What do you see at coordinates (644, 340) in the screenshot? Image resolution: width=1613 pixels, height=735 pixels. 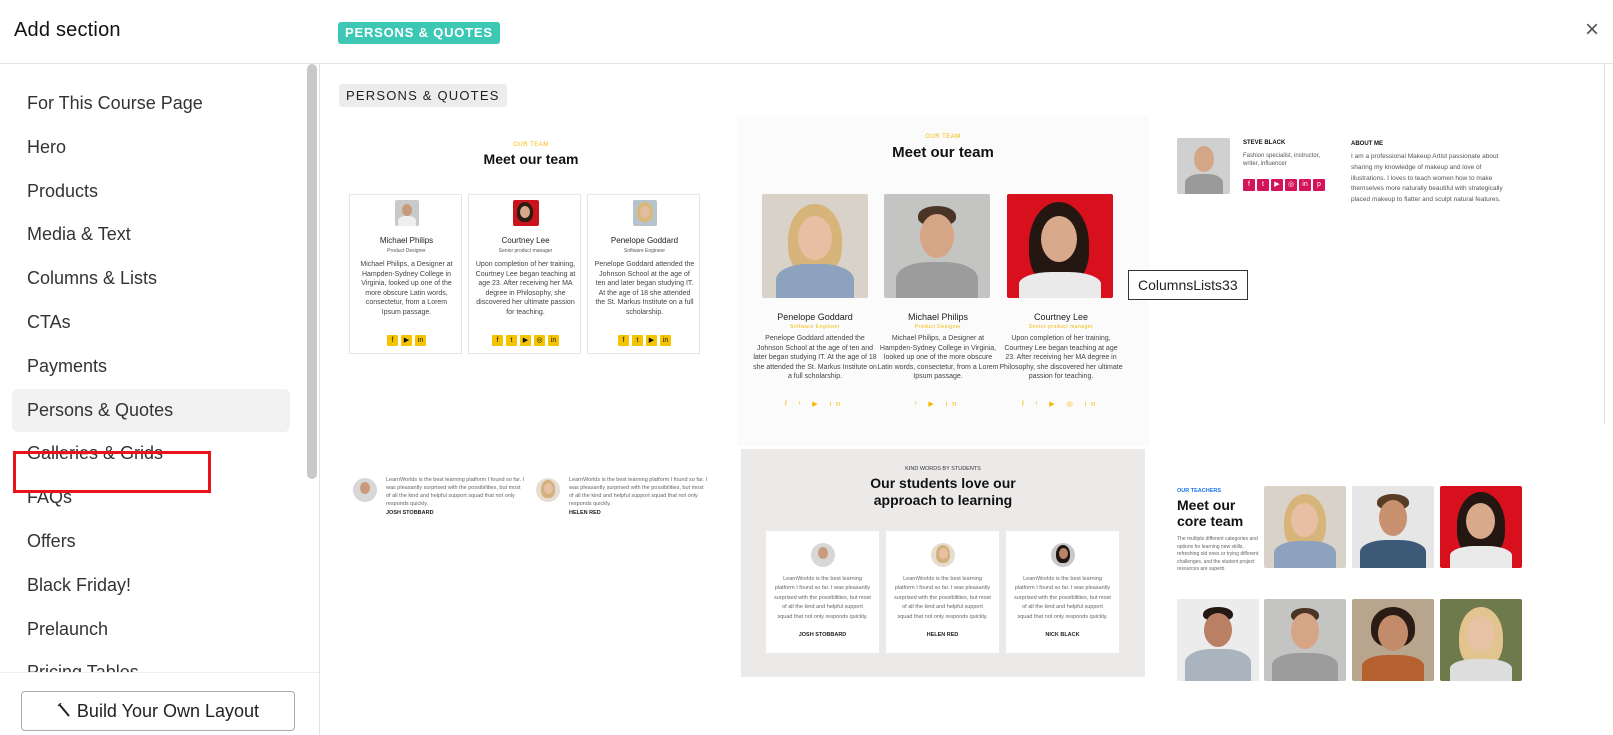 I see `social-links: f t ▶ in` at bounding box center [644, 340].